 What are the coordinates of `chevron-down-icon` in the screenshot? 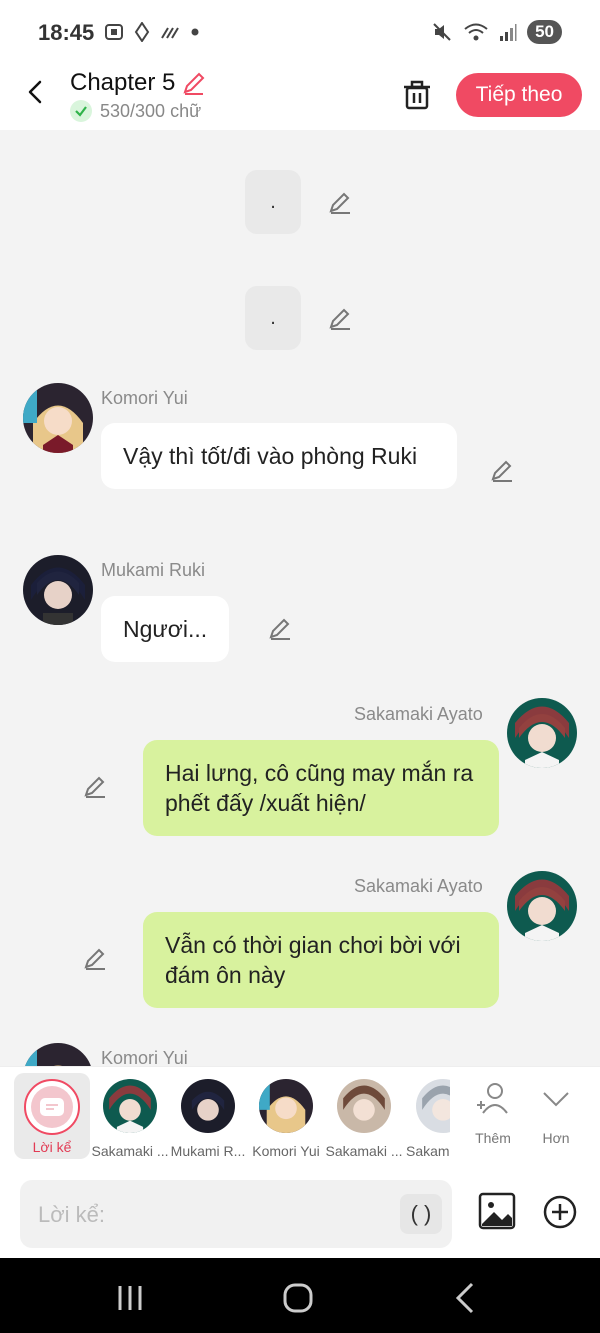 It's located at (556, 1099).